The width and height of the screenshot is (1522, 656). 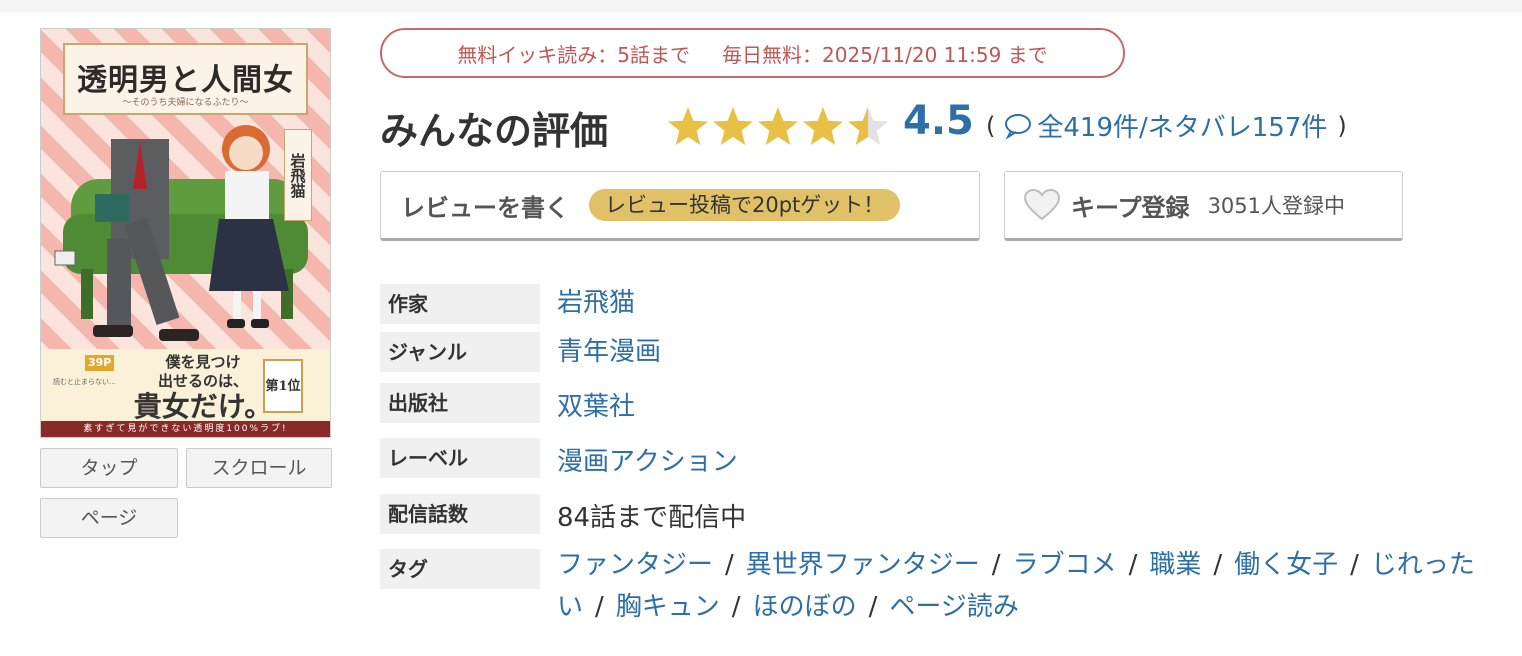 I want to click on tag-link: ファンタジー, so click(x=635, y=565).